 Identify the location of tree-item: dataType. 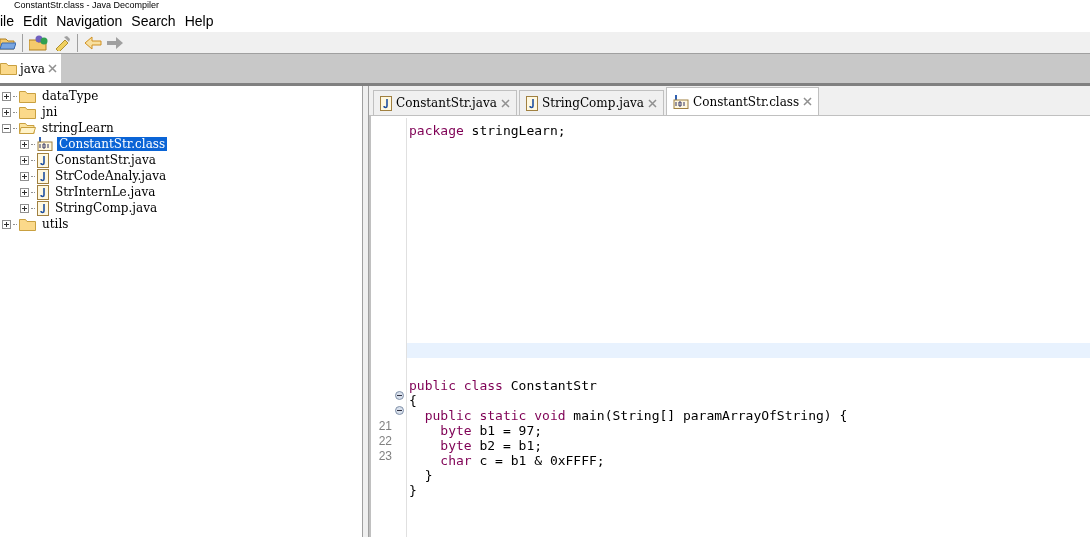
(70, 96).